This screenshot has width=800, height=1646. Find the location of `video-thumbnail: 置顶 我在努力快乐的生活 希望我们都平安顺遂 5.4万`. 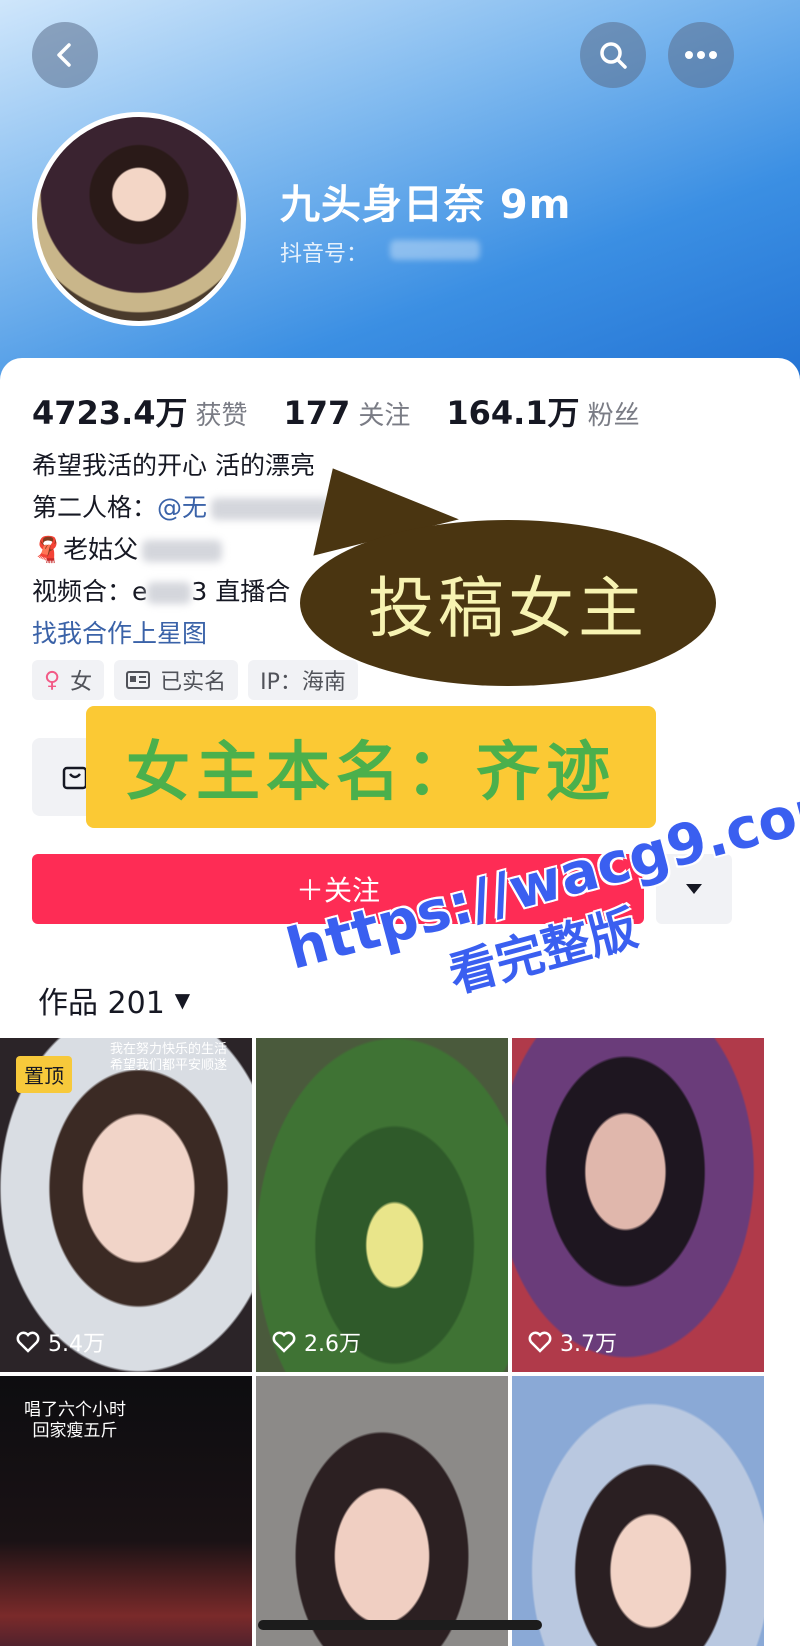

video-thumbnail: 置顶 我在努力快乐的生活 希望我们都平安顺遂 5.4万 is located at coordinates (126, 1205).